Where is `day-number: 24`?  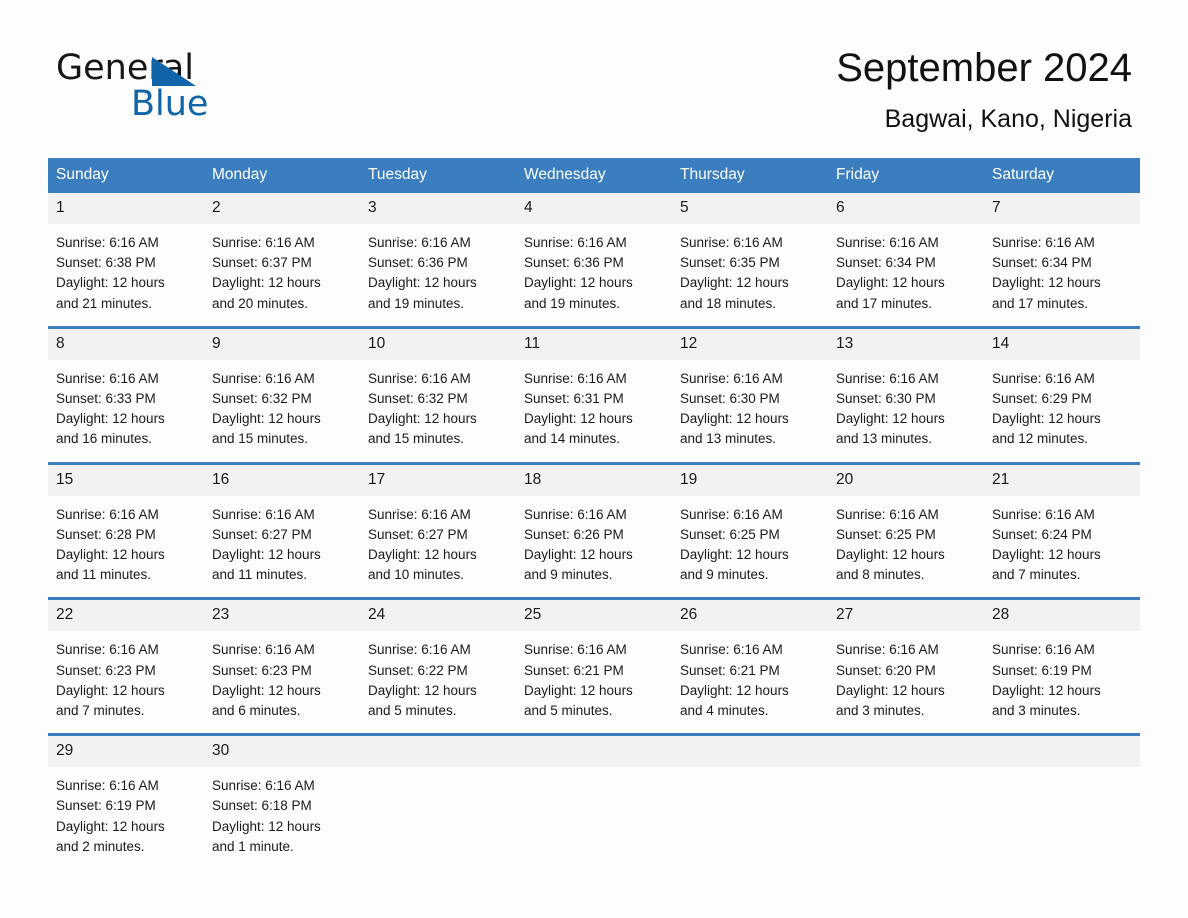 day-number: 24 is located at coordinates (438, 616).